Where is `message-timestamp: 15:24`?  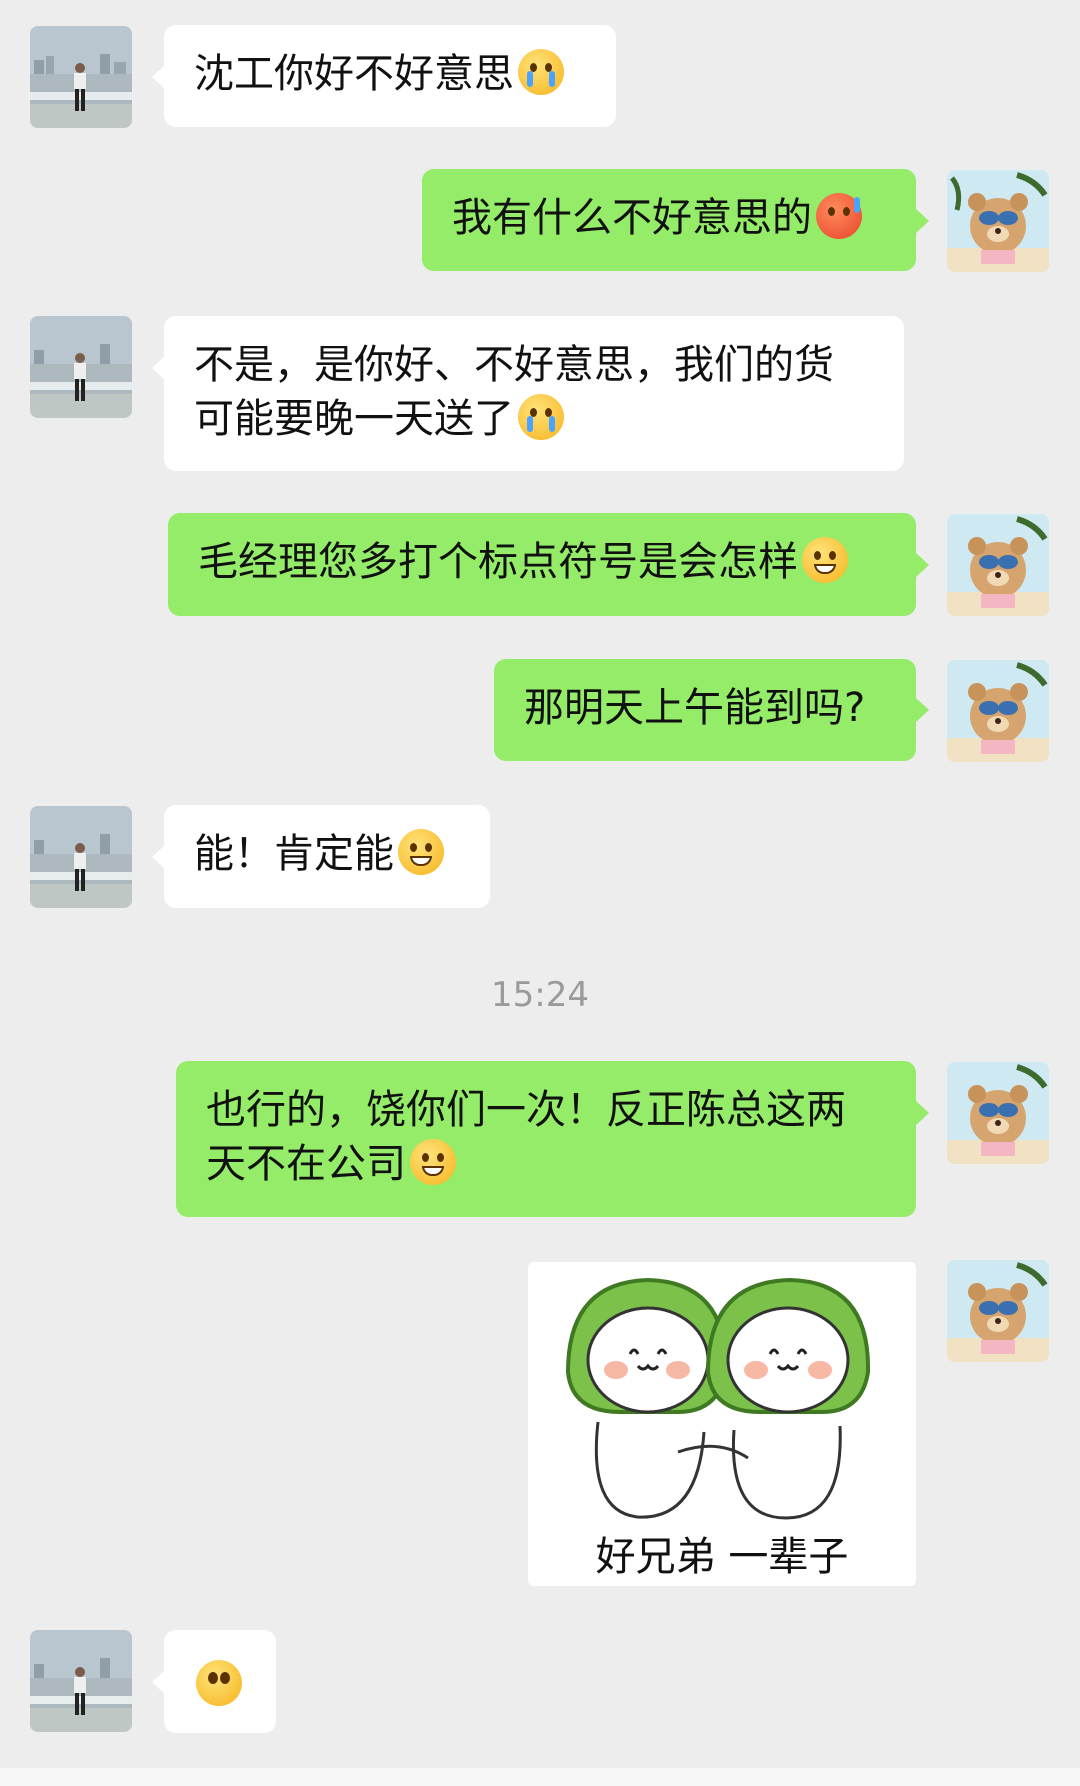
message-timestamp: 15:24 is located at coordinates (540, 995).